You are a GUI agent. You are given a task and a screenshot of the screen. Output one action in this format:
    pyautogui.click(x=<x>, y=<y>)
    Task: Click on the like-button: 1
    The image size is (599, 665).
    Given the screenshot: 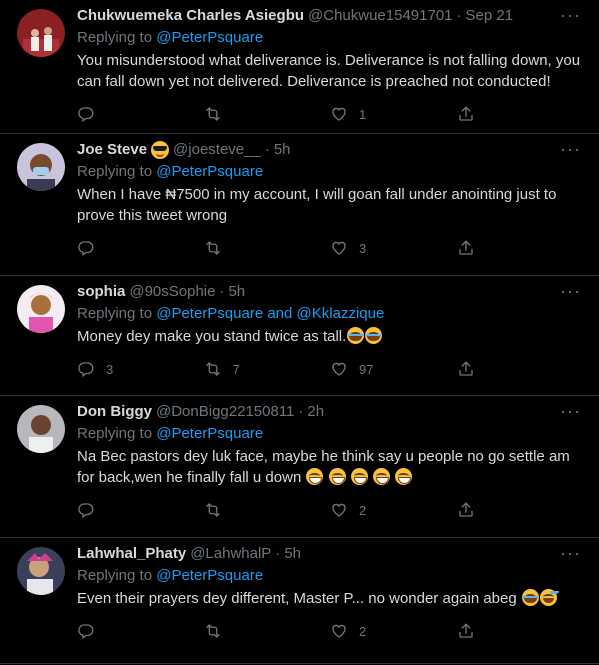 What is the action you would take?
    pyautogui.click(x=393, y=114)
    